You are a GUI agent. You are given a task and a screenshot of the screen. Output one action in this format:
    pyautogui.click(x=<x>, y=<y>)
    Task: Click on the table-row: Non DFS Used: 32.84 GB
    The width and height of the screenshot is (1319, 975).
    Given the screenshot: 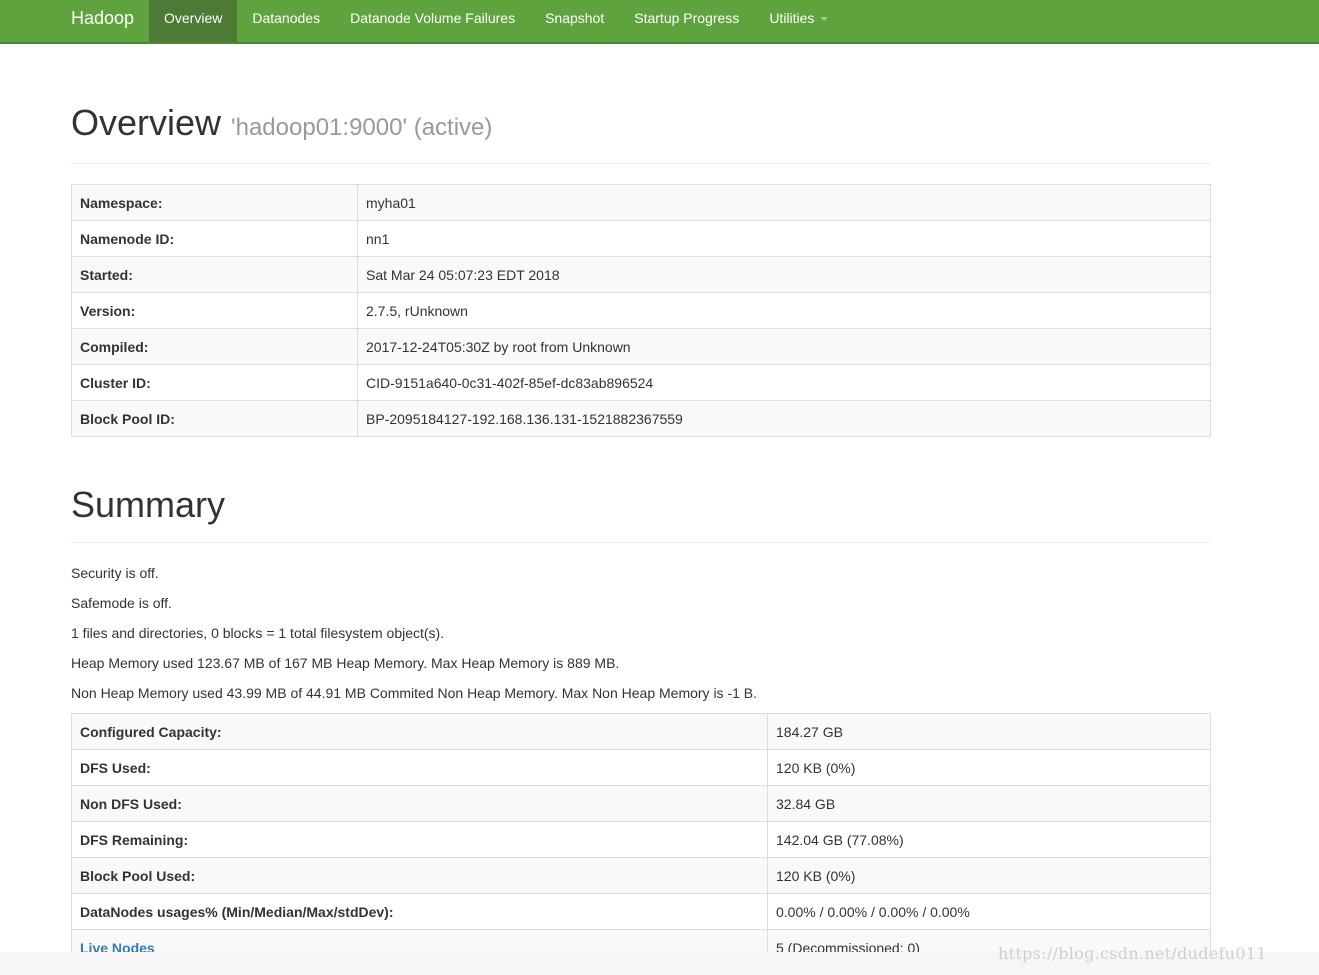 What is the action you would take?
    pyautogui.click(x=641, y=803)
    